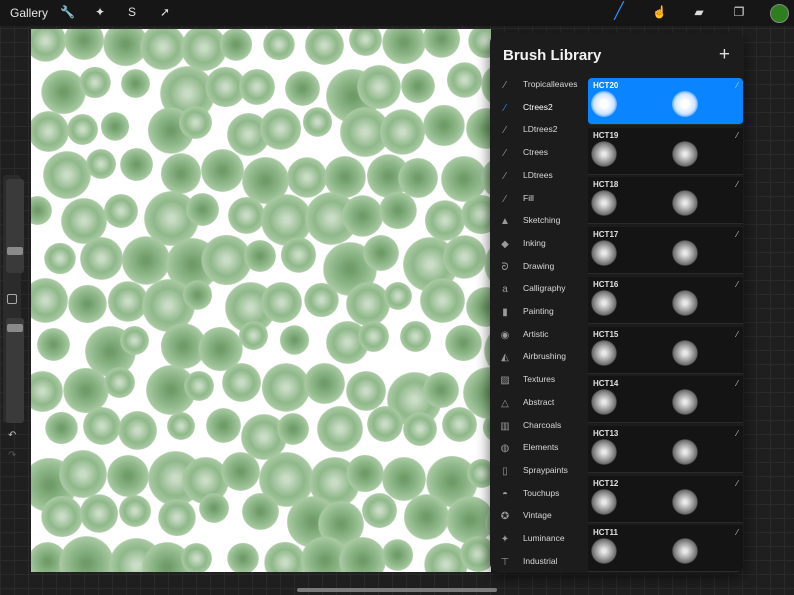 The image size is (794, 595). I want to click on opacity-slider, so click(15, 370).